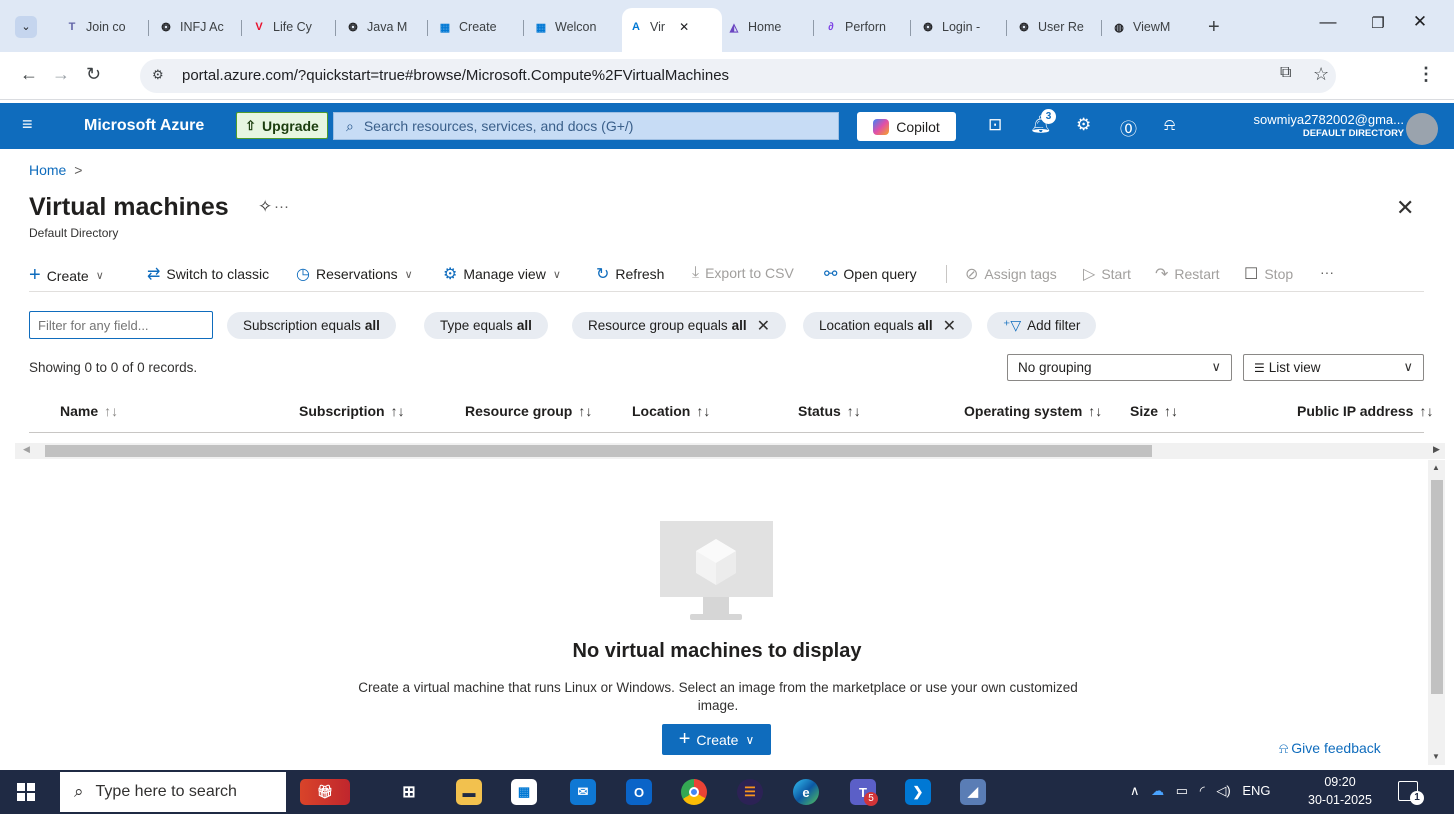 Image resolution: width=1454 pixels, height=814 pixels. What do you see at coordinates (1169, 125) in the screenshot?
I see `feedback-person-icon: ⍾` at bounding box center [1169, 125].